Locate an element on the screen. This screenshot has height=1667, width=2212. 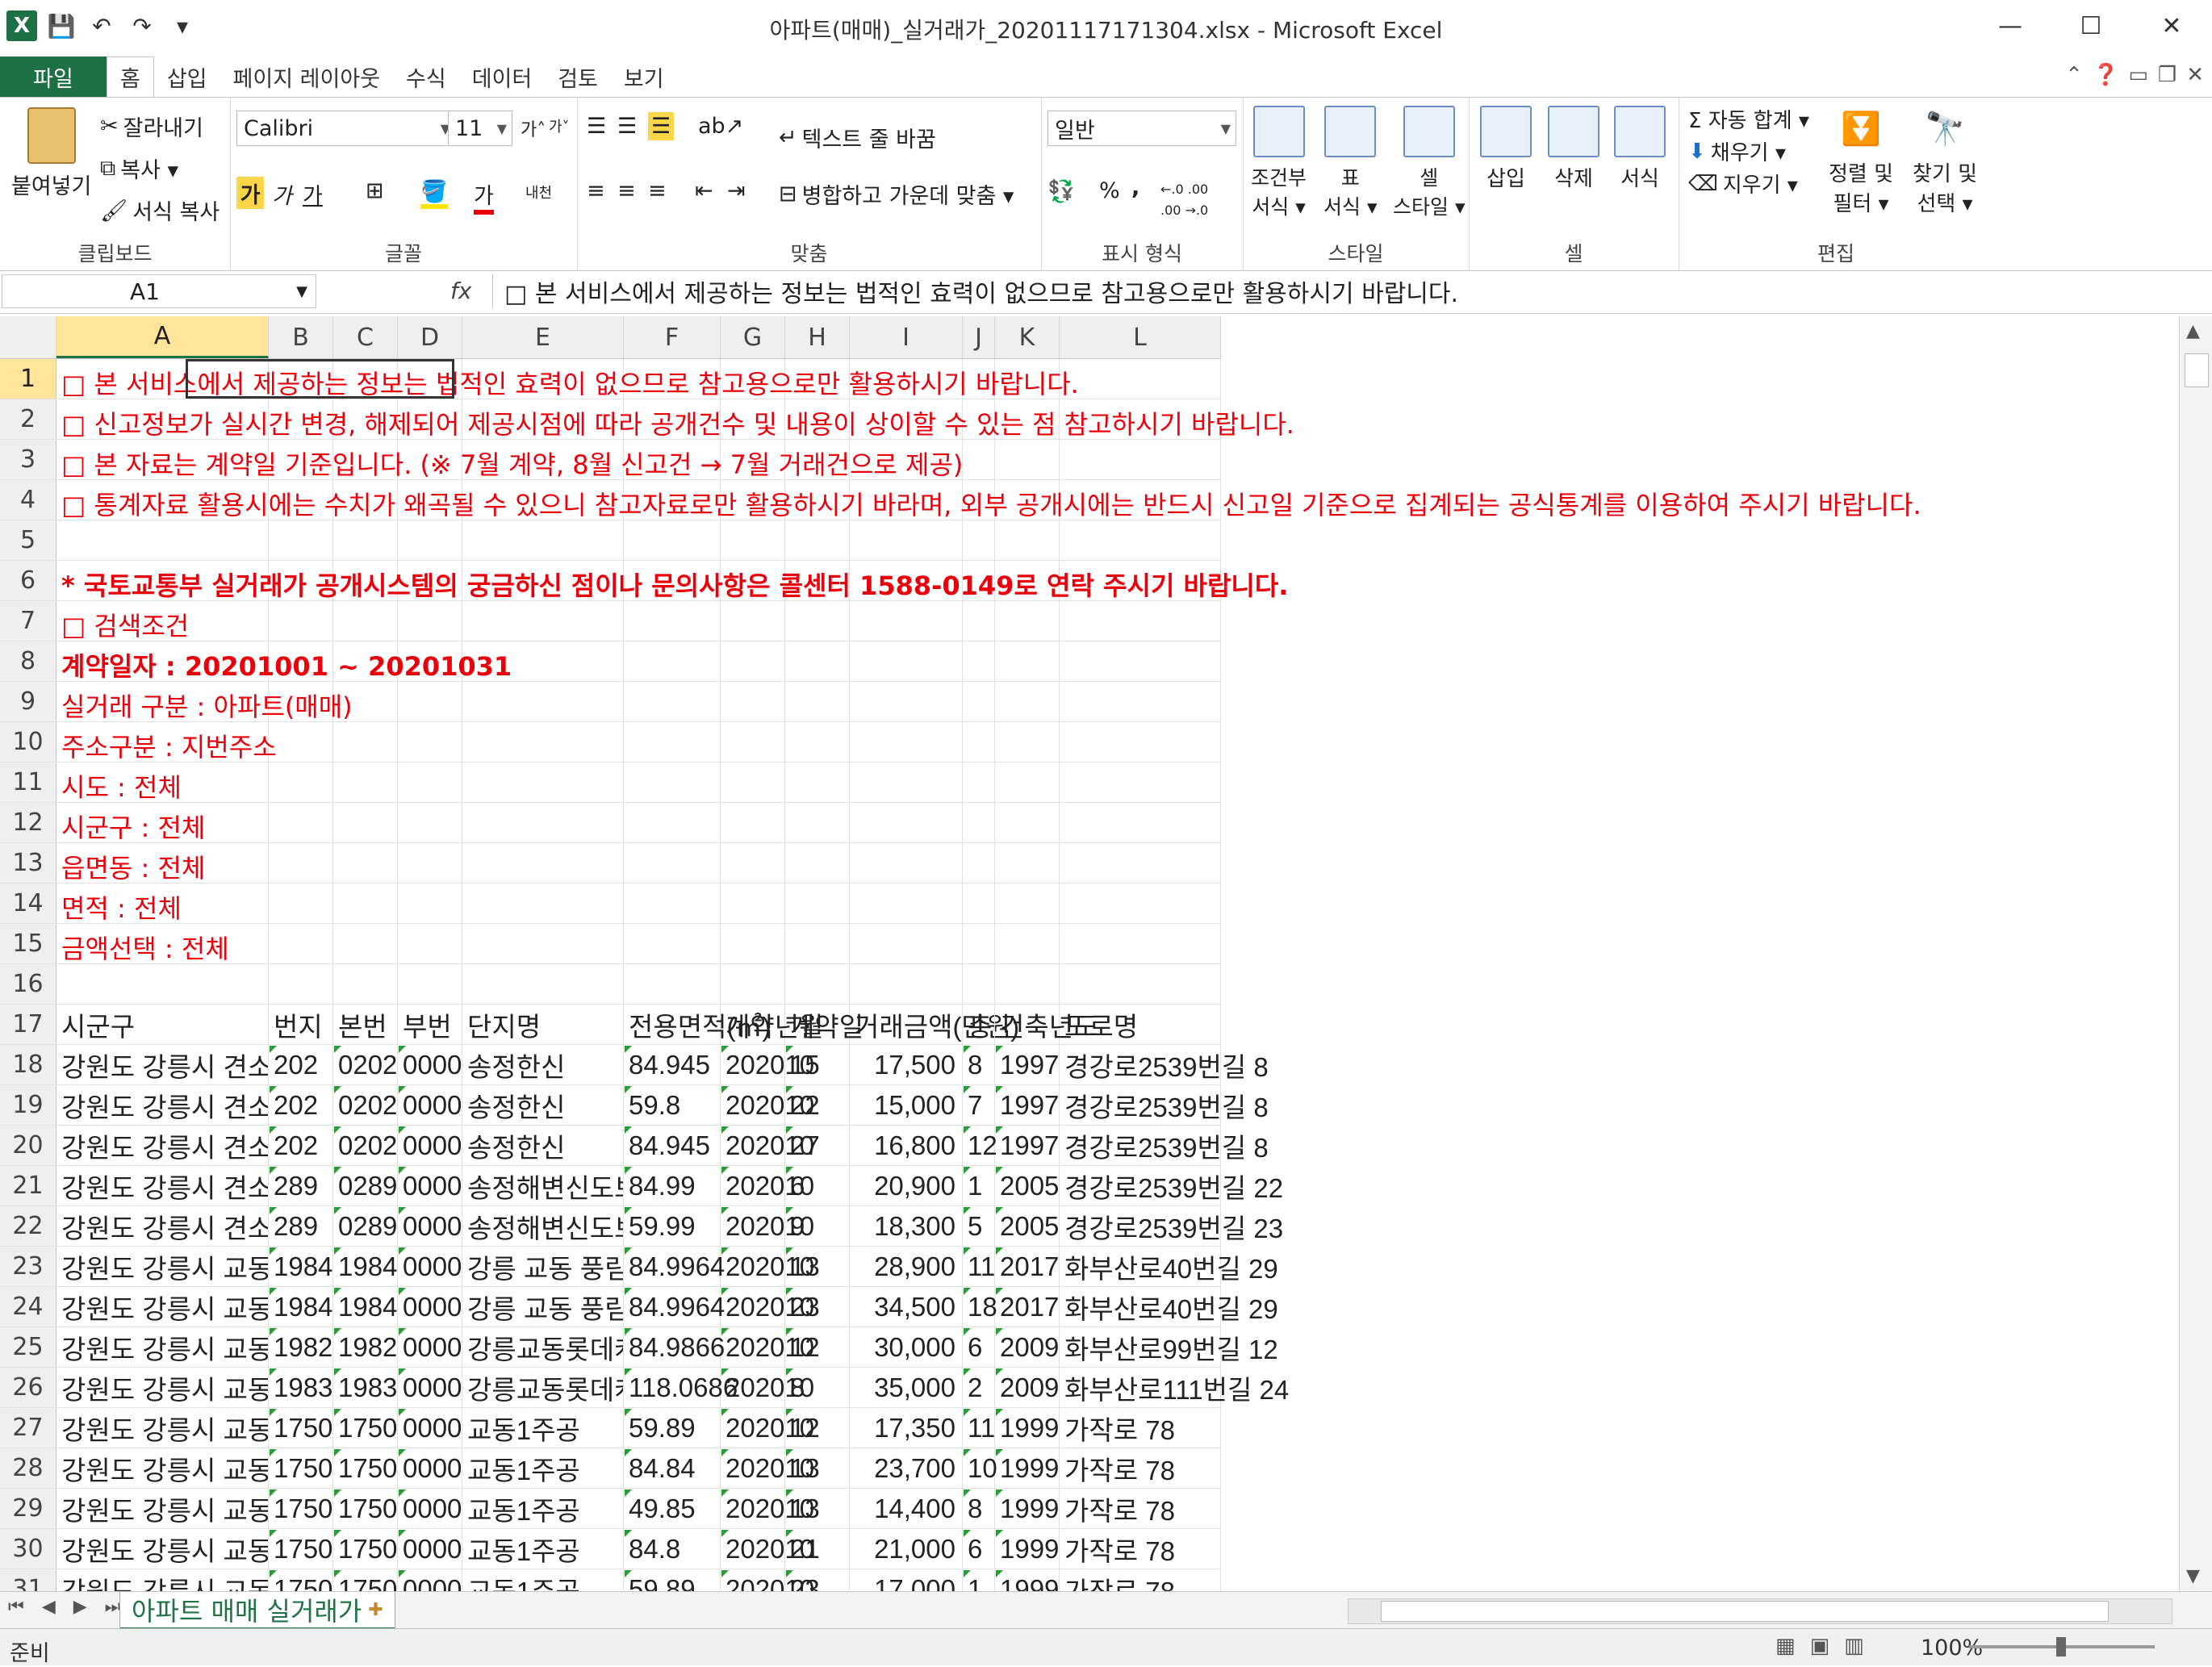
row-header: 23 is located at coordinates (28, 1267).